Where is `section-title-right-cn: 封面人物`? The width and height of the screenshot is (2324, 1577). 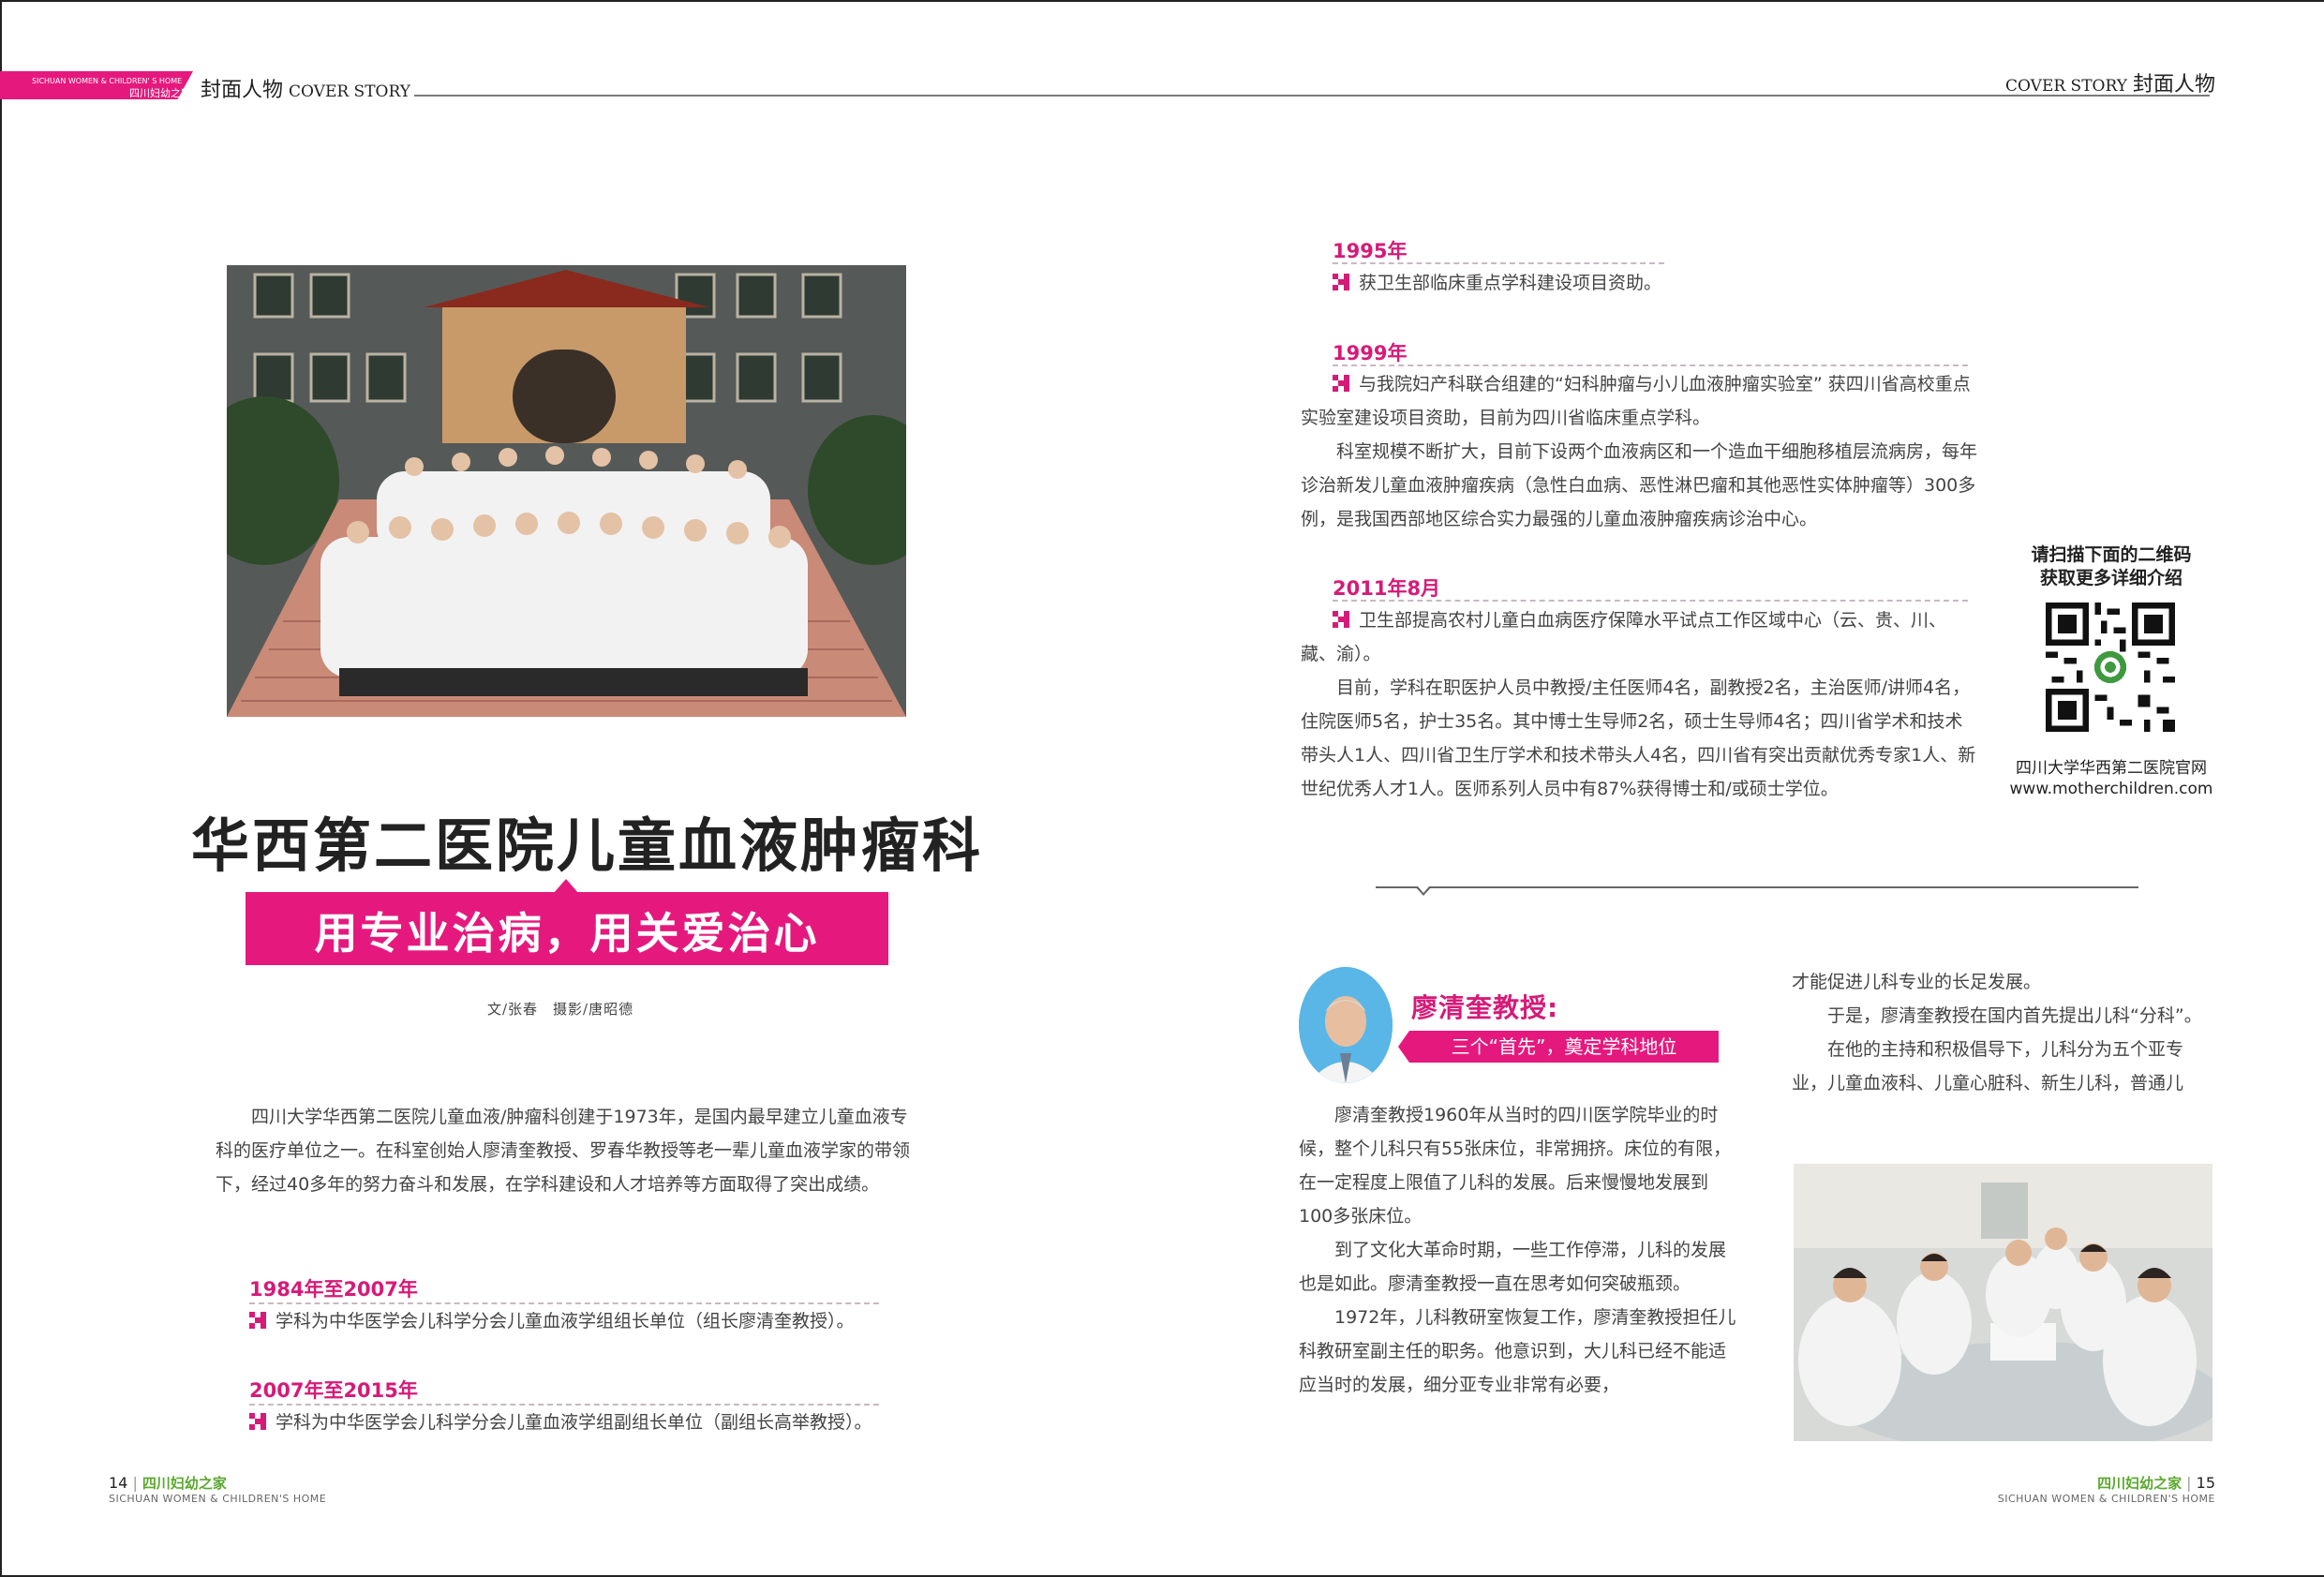
section-title-right-cn: 封面人物 is located at coordinates (2173, 85).